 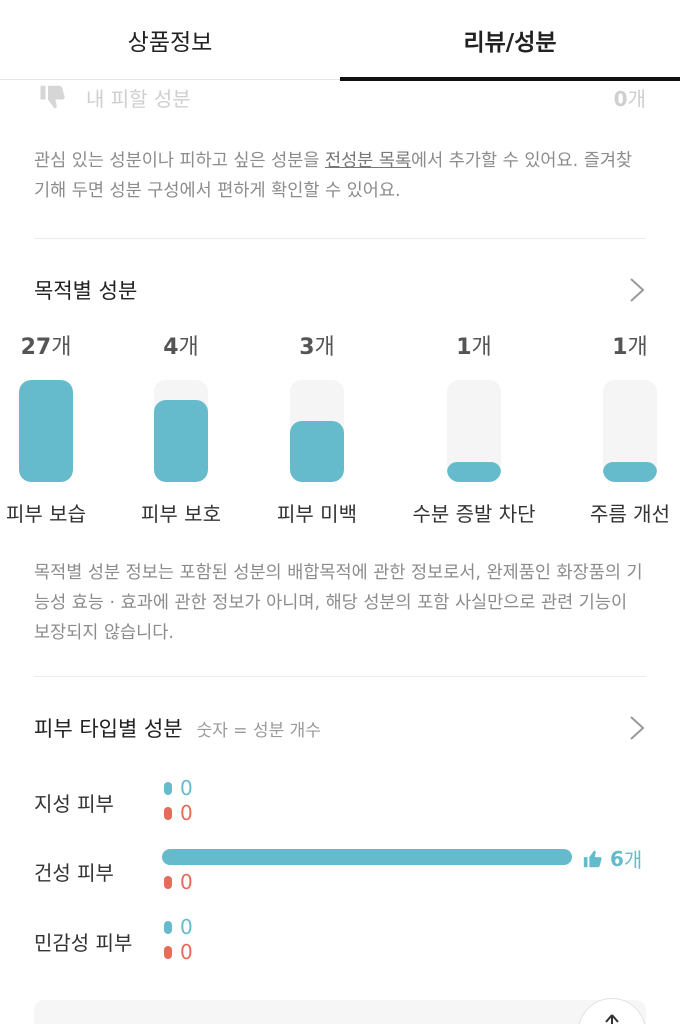 I want to click on skin-type-section-subtitle: 숫자 = 성분 개수, so click(x=258, y=730).